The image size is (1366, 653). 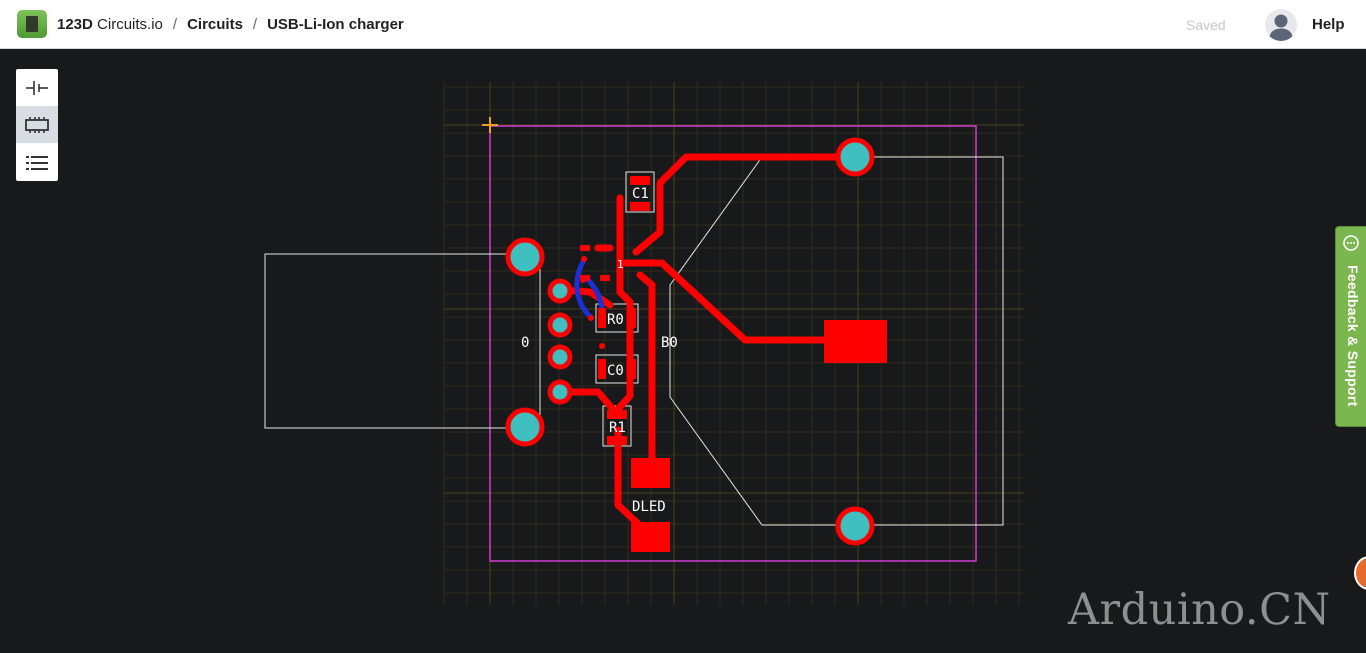 I want to click on help-link: Help, so click(x=1328, y=24).